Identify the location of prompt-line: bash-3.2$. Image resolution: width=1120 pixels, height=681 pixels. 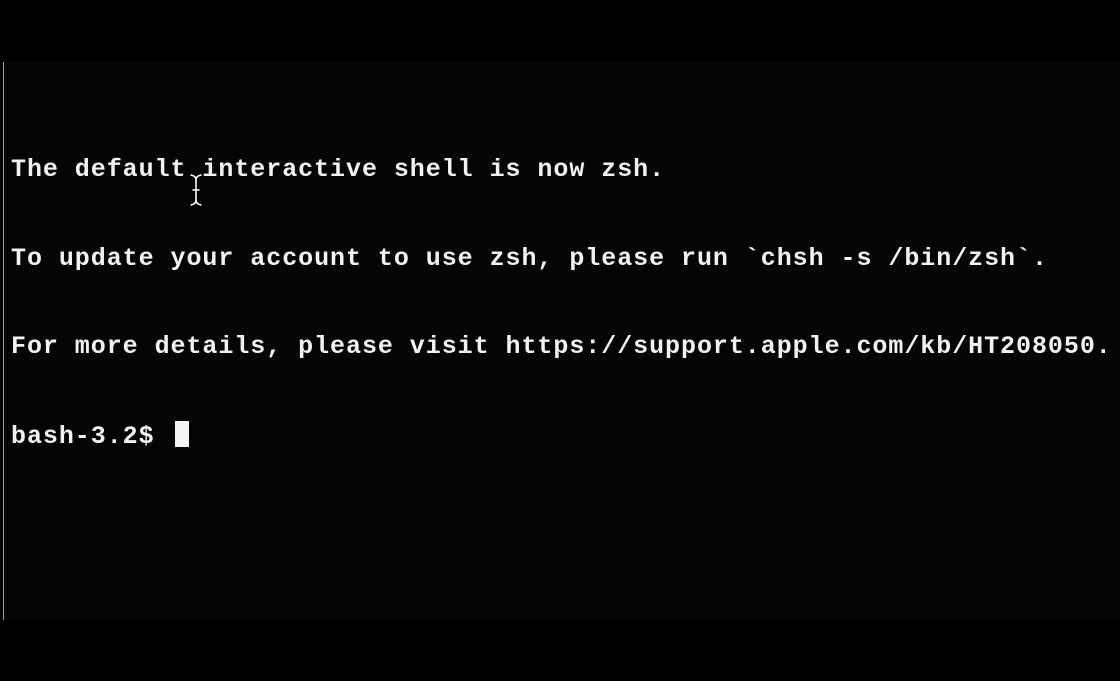
(561, 435).